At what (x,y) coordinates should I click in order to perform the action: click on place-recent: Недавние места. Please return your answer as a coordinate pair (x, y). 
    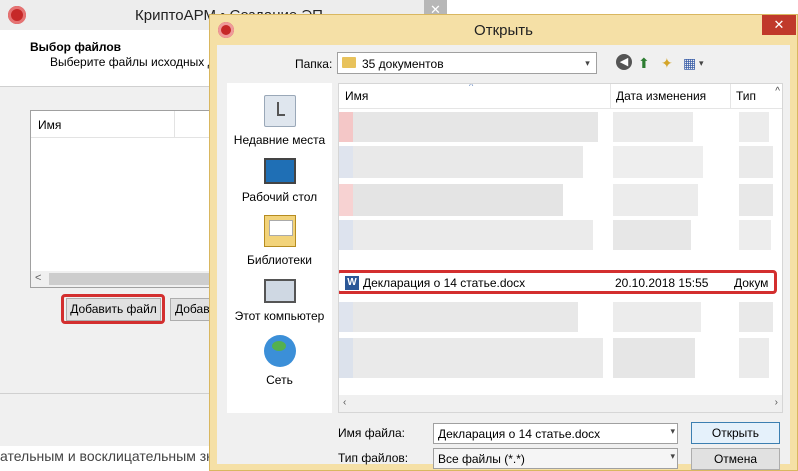
    Looking at the image, I should click on (279, 121).